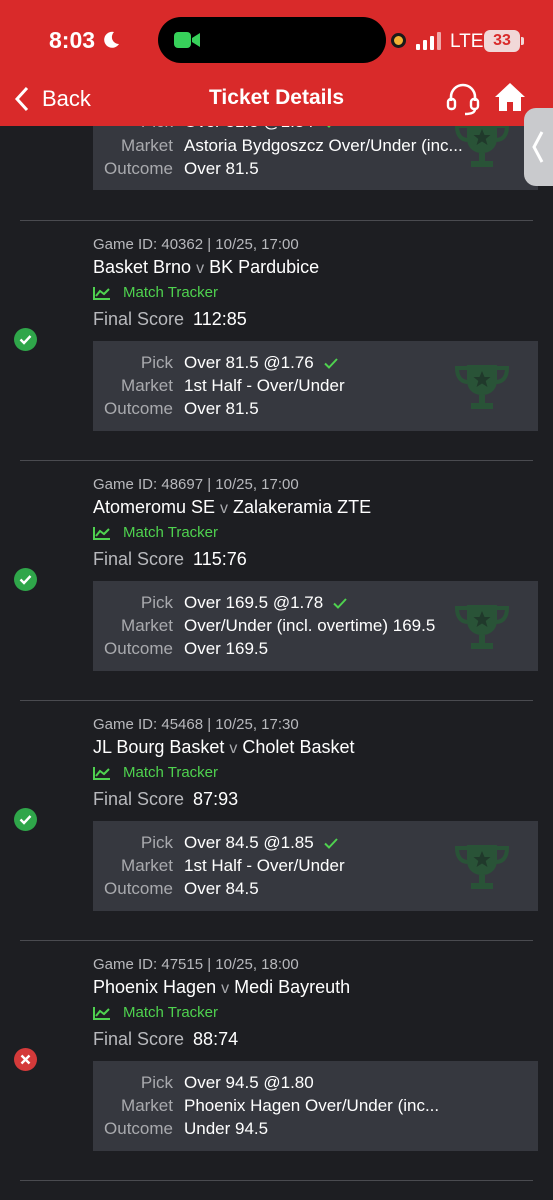  I want to click on match-teams: JL Bourg Basket v Cholet Basket, so click(224, 747).